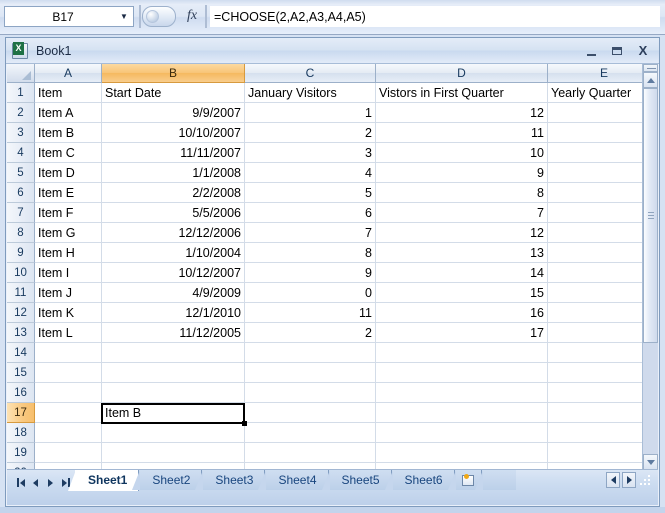  I want to click on row-header-3: 3, so click(21, 133).